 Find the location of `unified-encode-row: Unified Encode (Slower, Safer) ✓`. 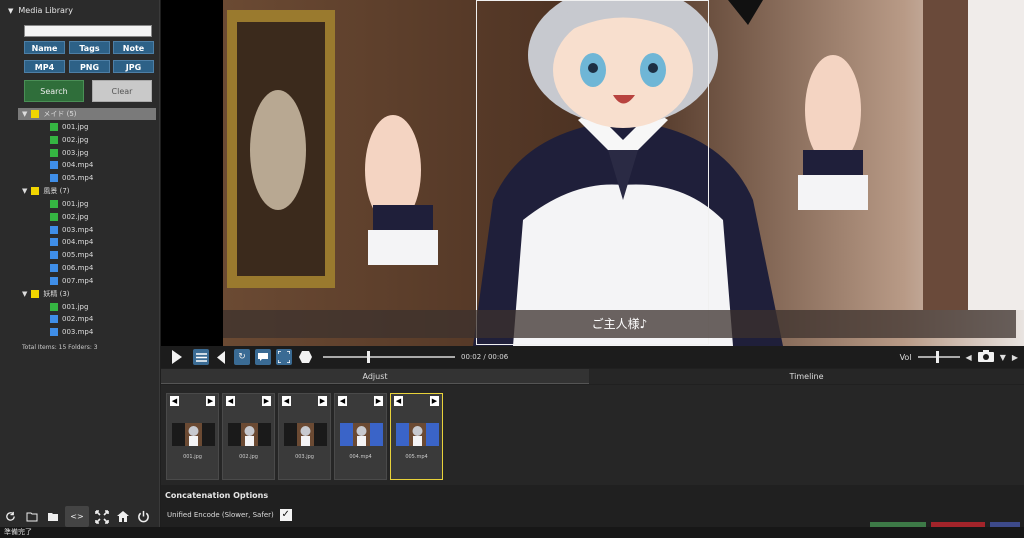

unified-encode-row: Unified Encode (Slower, Safer) ✓ is located at coordinates (229, 515).